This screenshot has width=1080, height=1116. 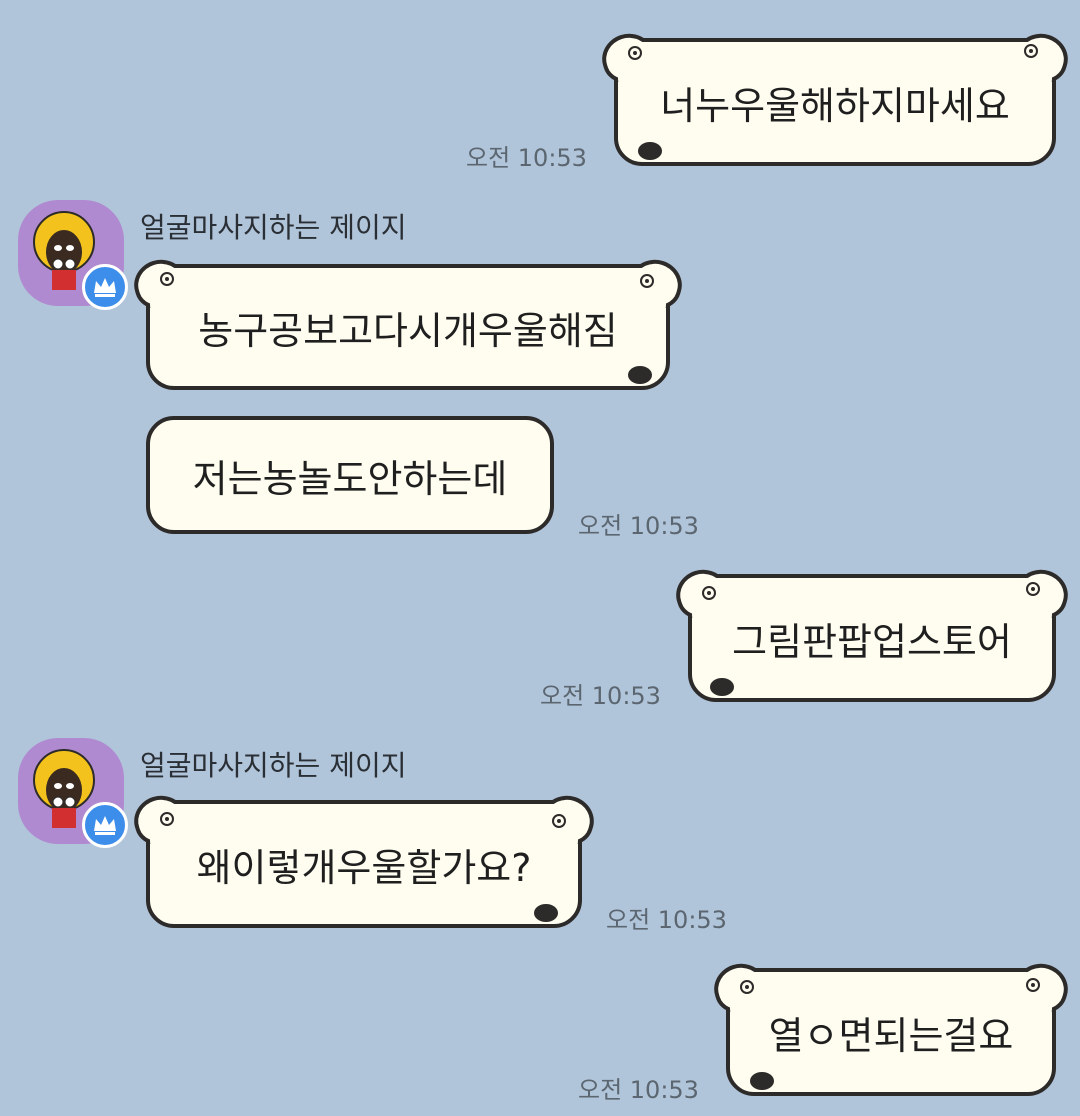 What do you see at coordinates (872, 641) in the screenshot?
I see `message-text: 그림판팝업스토어` at bounding box center [872, 641].